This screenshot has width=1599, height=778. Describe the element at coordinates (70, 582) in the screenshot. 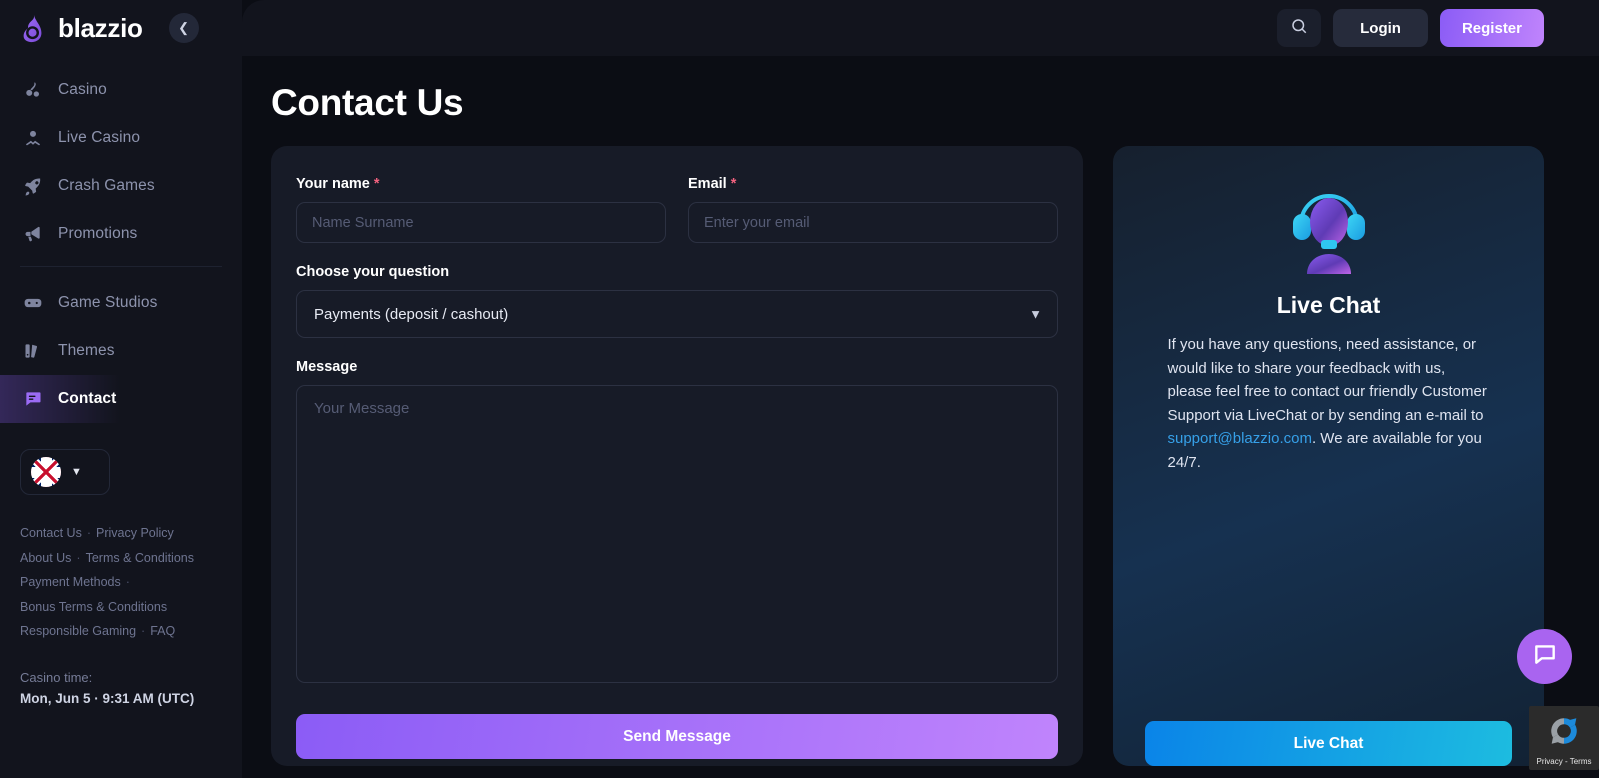

I see `footer-link-payment-methods: Payment Methods` at that location.